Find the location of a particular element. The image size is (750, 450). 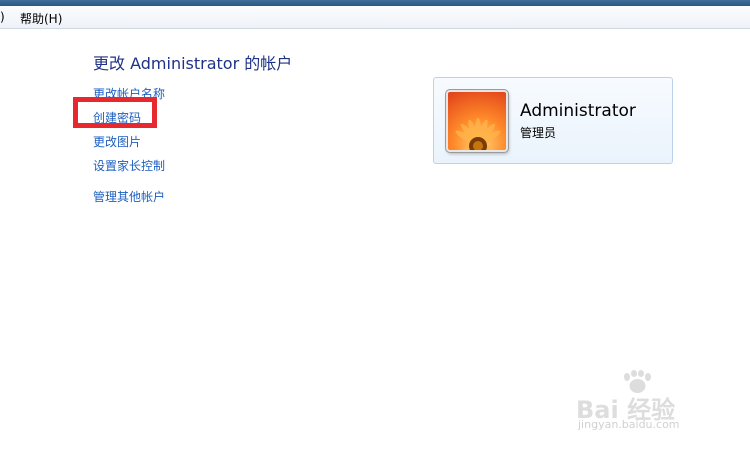

account-name: Administrator is located at coordinates (578, 111).